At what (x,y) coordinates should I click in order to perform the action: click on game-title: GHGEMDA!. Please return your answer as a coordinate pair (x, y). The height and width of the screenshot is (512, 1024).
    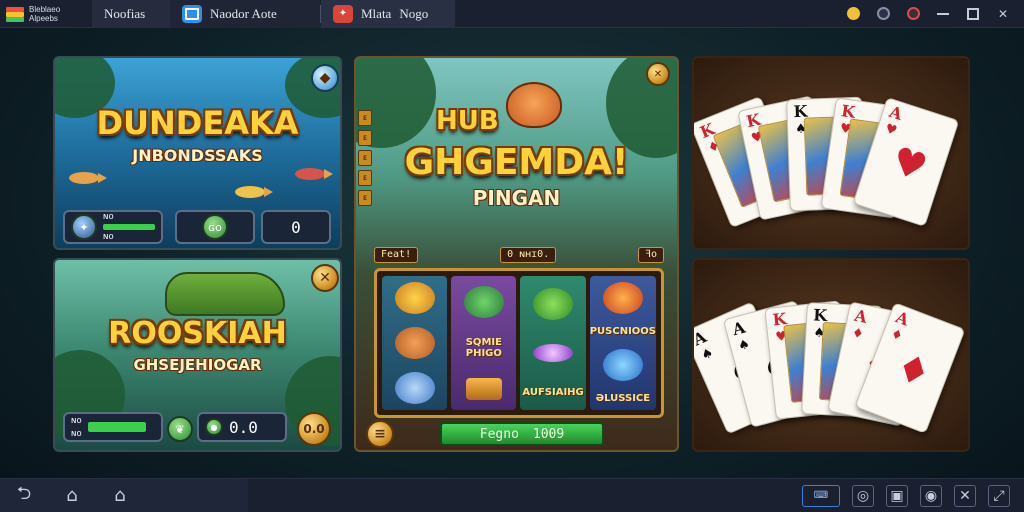
    Looking at the image, I should click on (516, 162).